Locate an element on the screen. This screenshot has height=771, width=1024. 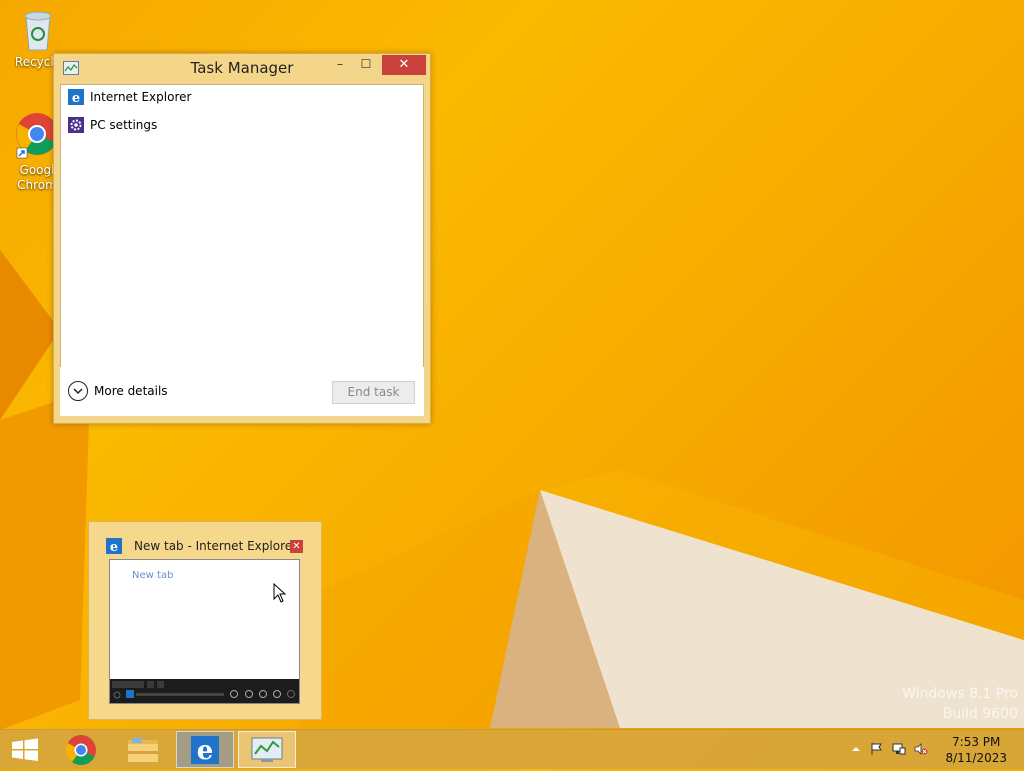
volume-muted-icon is located at coordinates (921, 749).